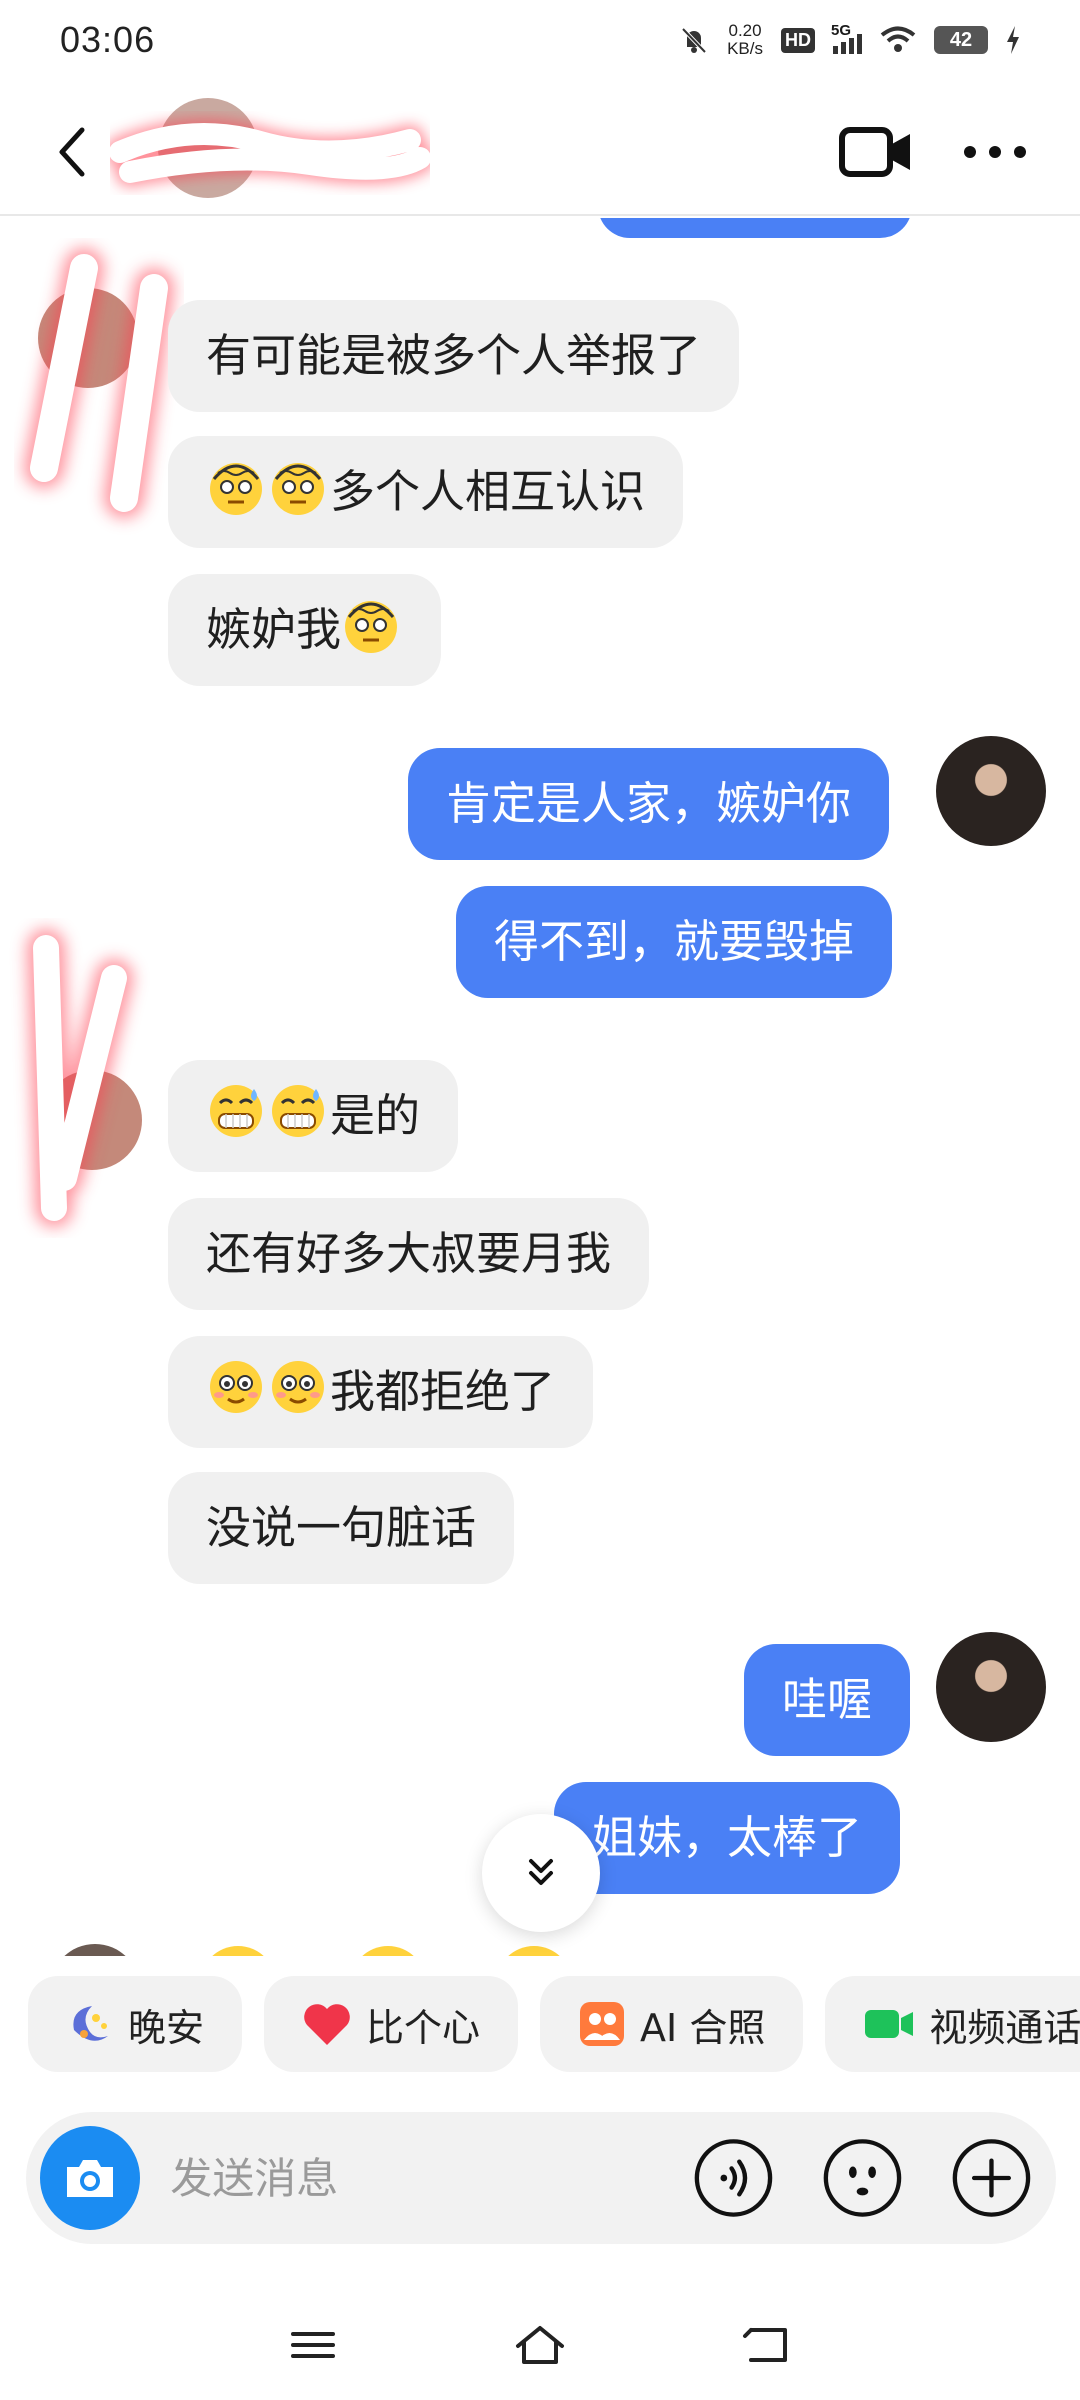 This screenshot has width=1080, height=2400. Describe the element at coordinates (1013, 40) in the screenshot. I see `charging-icon` at that location.